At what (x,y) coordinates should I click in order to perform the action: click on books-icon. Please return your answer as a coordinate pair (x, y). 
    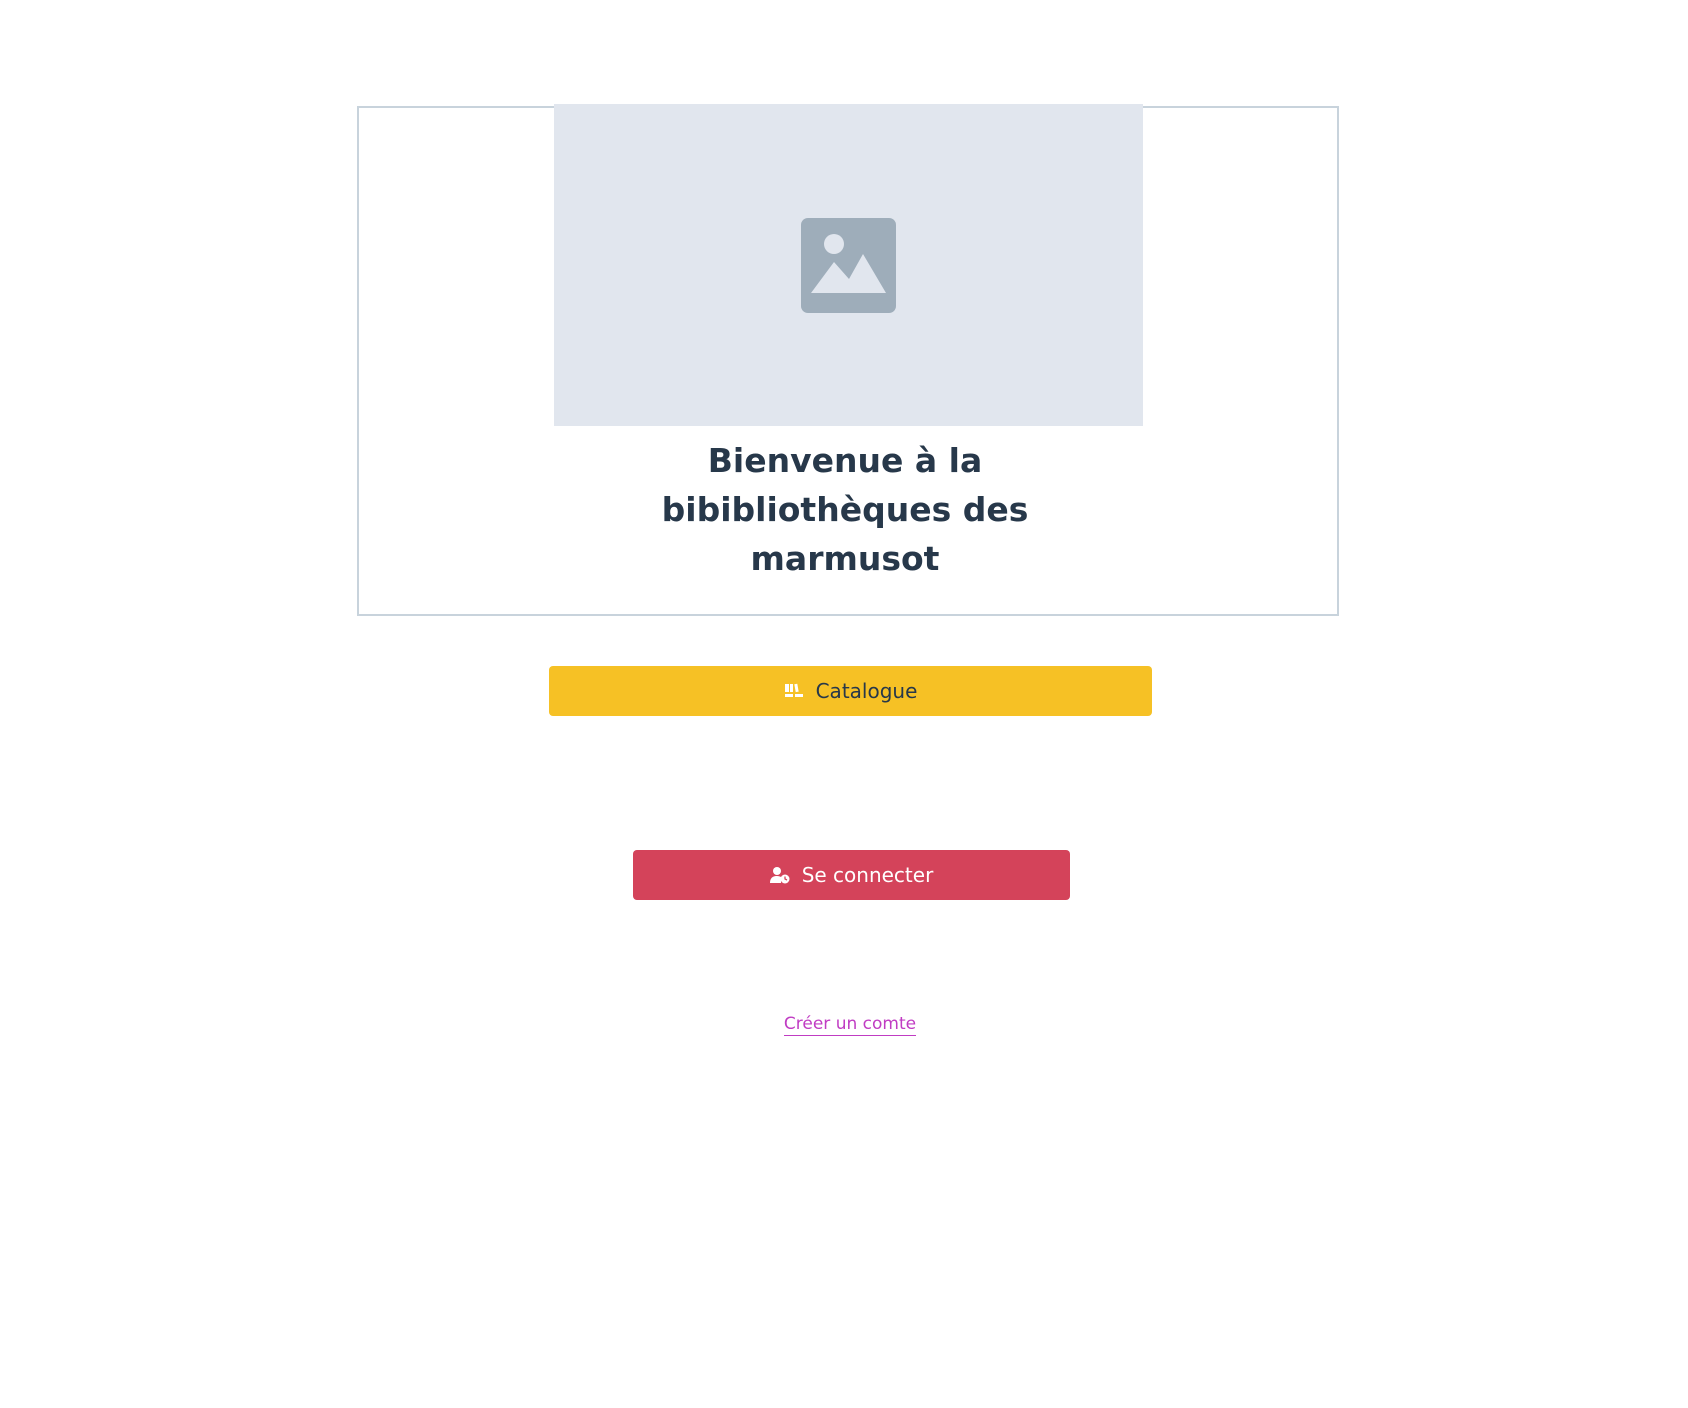
    Looking at the image, I should click on (794, 691).